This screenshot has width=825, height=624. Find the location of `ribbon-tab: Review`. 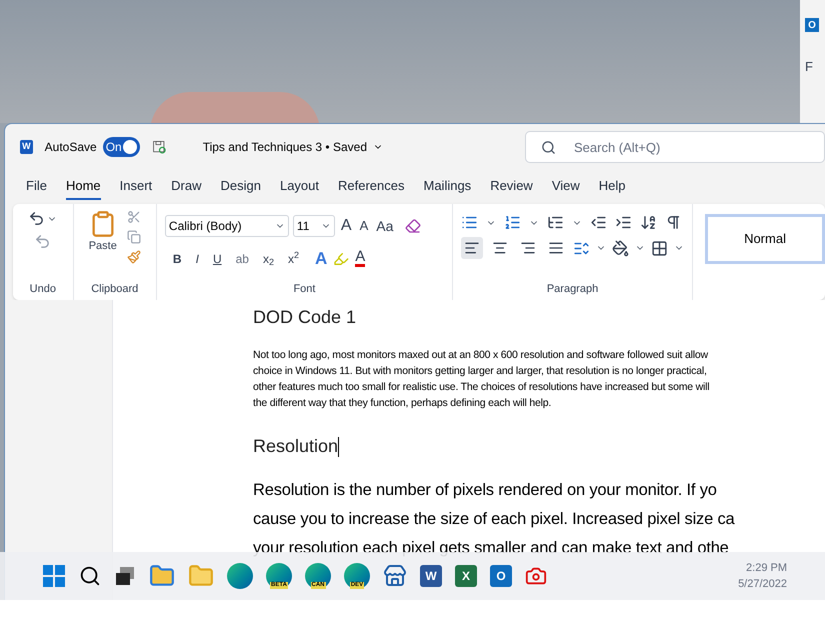

ribbon-tab: Review is located at coordinates (511, 187).